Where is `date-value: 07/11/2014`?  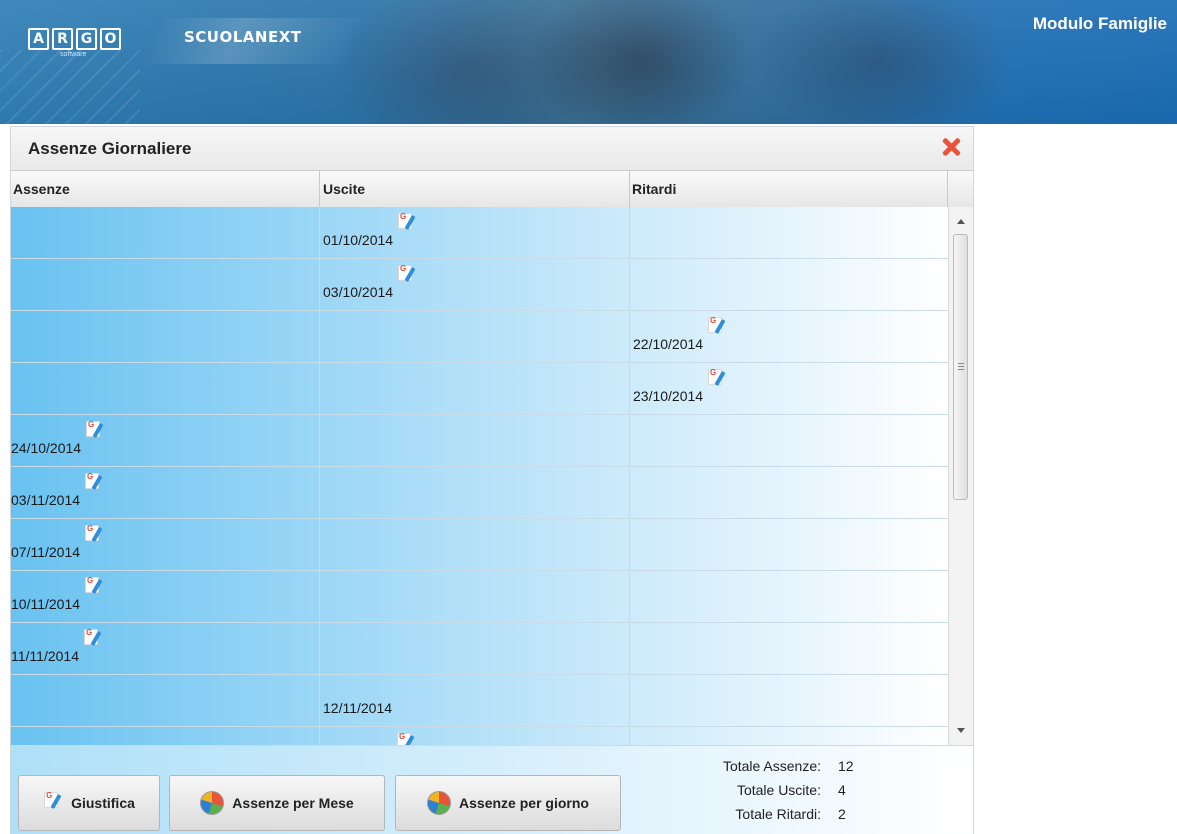 date-value: 07/11/2014 is located at coordinates (46, 552).